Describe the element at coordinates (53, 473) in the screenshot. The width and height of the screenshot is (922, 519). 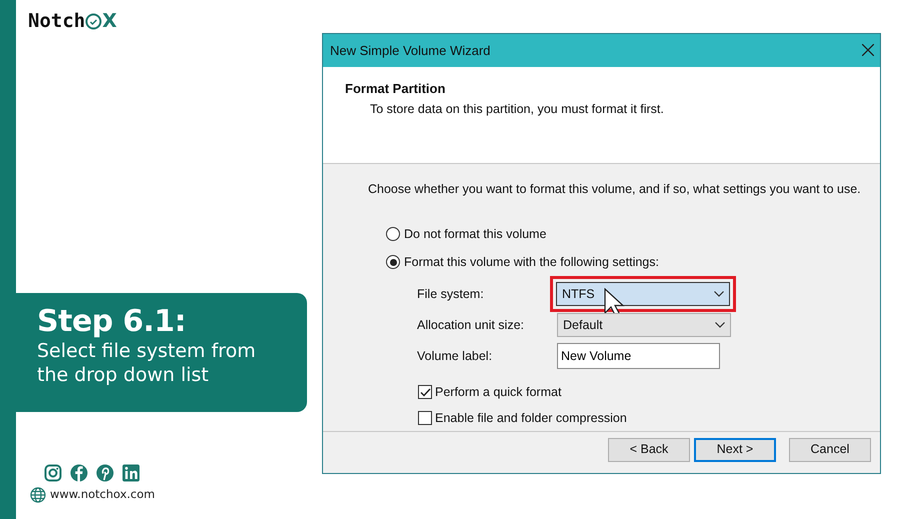
I see `instagram-icon` at that location.